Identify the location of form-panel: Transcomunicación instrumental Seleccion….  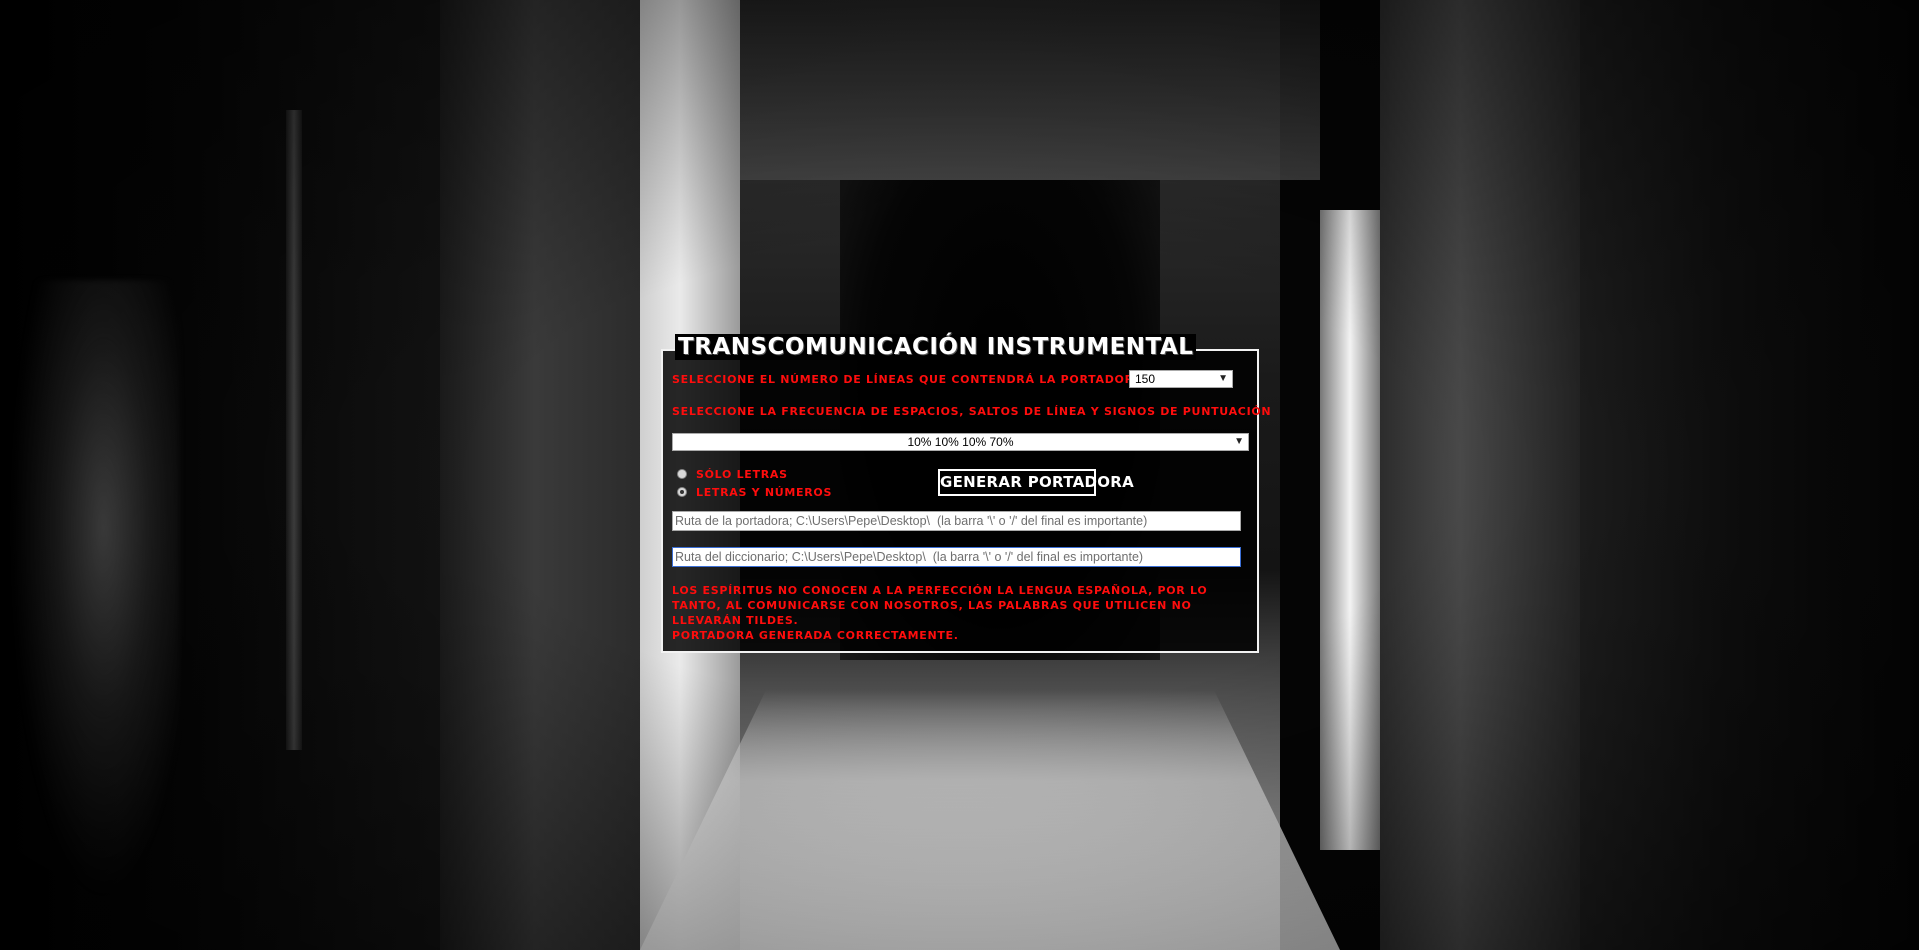
(966, 493).